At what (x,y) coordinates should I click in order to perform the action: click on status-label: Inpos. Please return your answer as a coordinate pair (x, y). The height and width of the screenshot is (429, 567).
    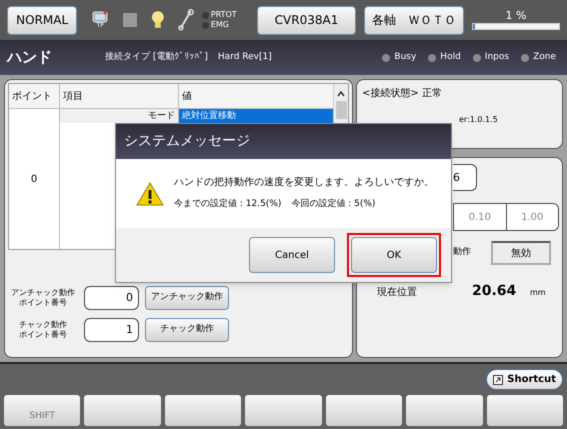
    Looking at the image, I should click on (497, 57).